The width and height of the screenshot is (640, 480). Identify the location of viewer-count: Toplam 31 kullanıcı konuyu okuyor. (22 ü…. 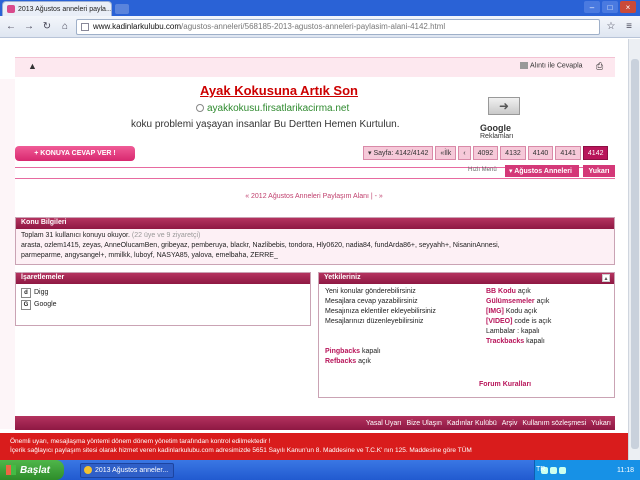
(315, 236).